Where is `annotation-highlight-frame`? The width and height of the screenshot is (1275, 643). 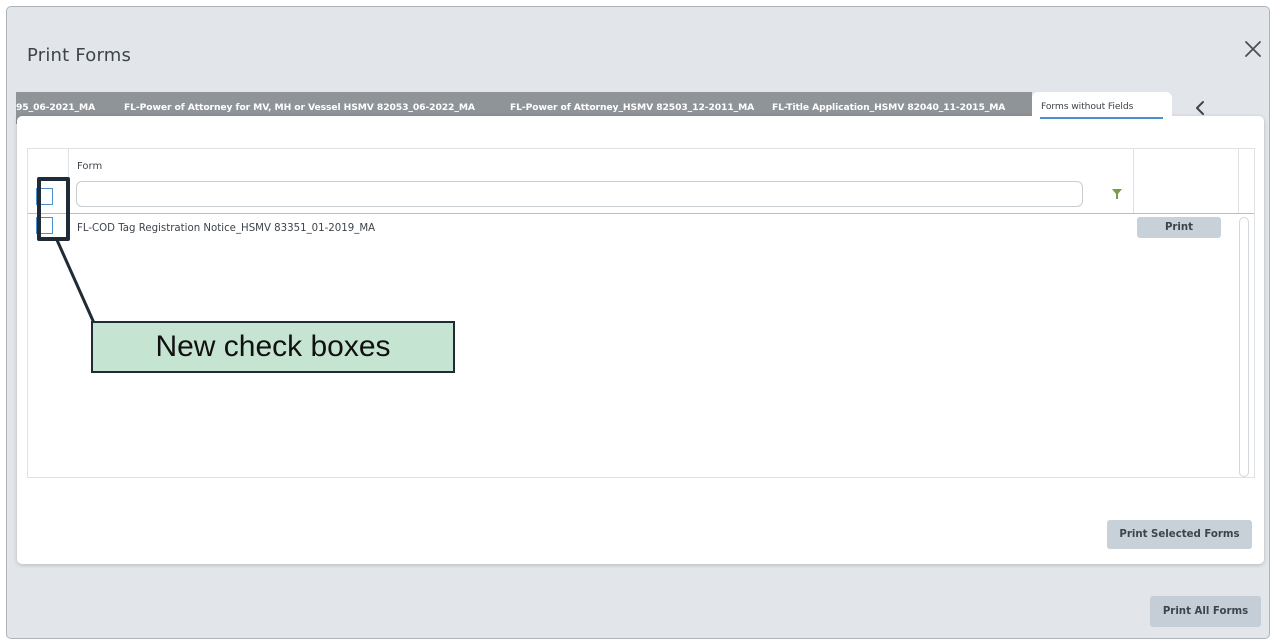
annotation-highlight-frame is located at coordinates (53, 209).